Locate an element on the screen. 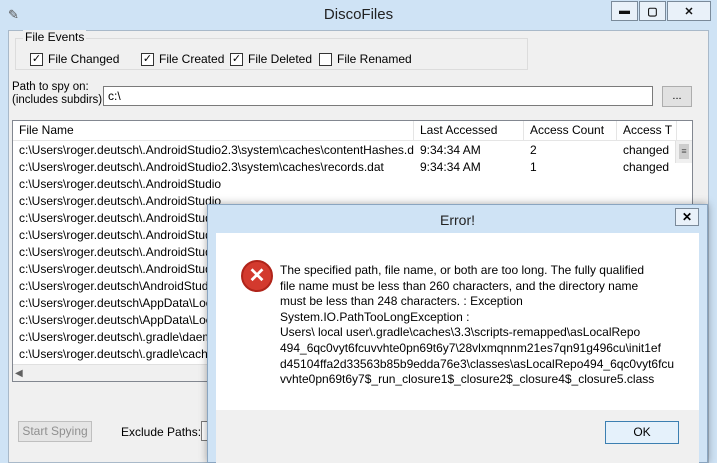 The width and height of the screenshot is (717, 463). maximize-icon: ▢ is located at coordinates (652, 11).